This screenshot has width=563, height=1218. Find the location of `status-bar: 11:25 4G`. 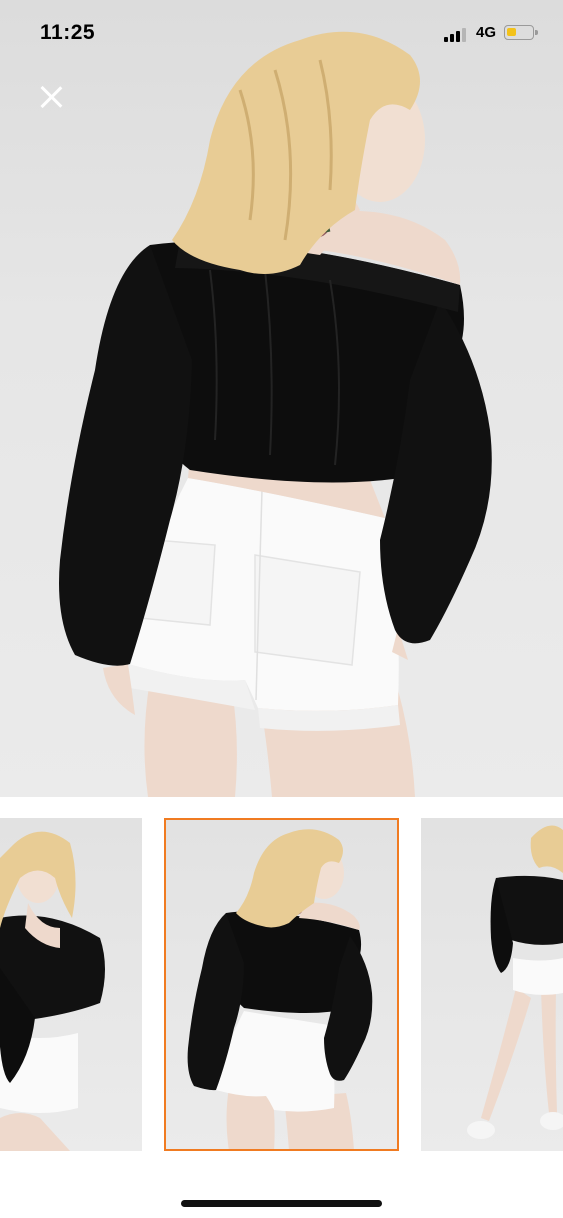

status-bar: 11:25 4G is located at coordinates (281, 33).